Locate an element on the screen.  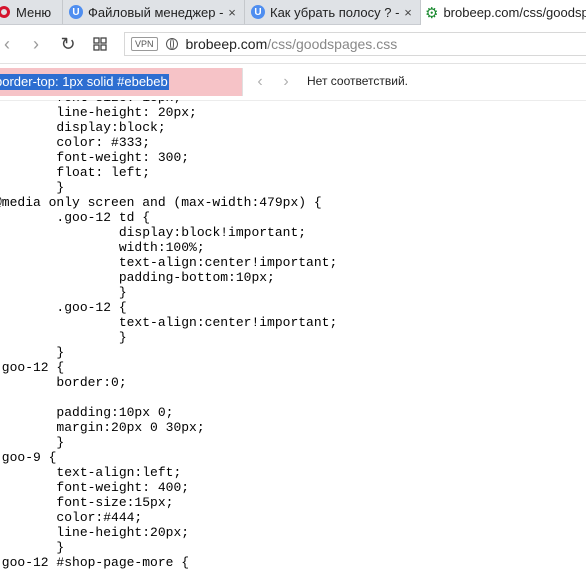
back-button: ‹ is located at coordinates (9, 44).